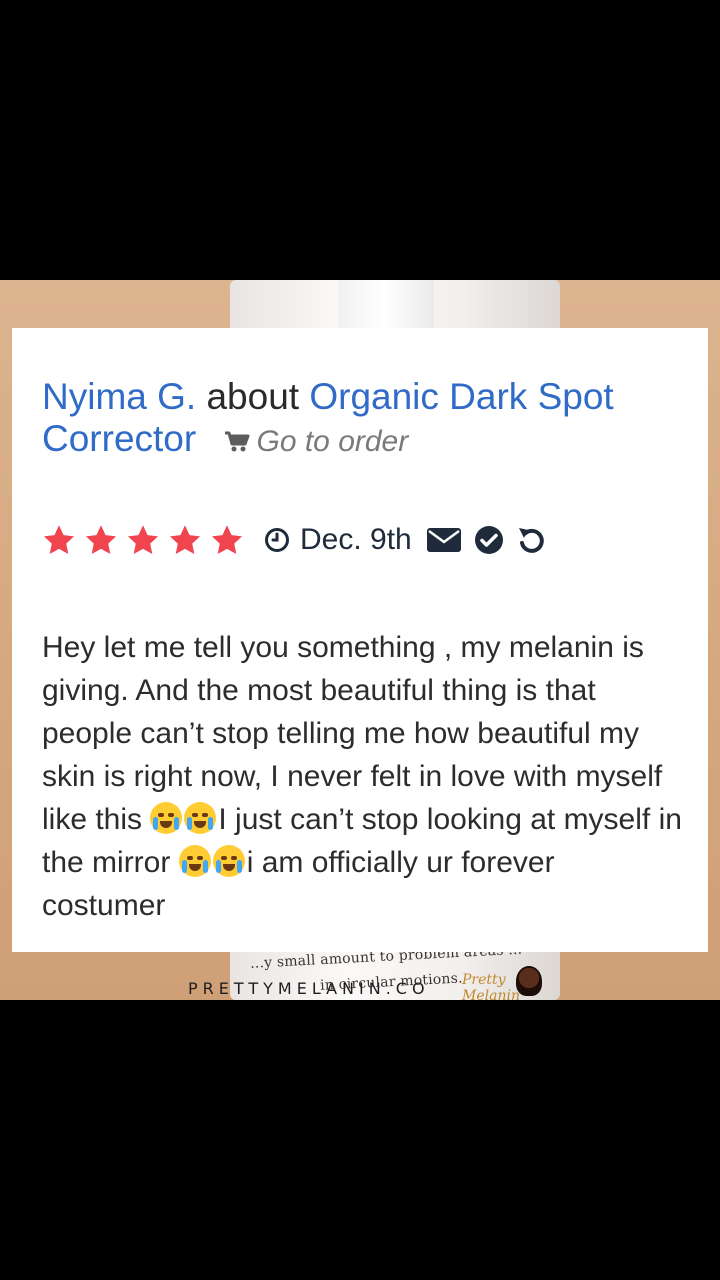  I want to click on logo-face-icon, so click(529, 981).